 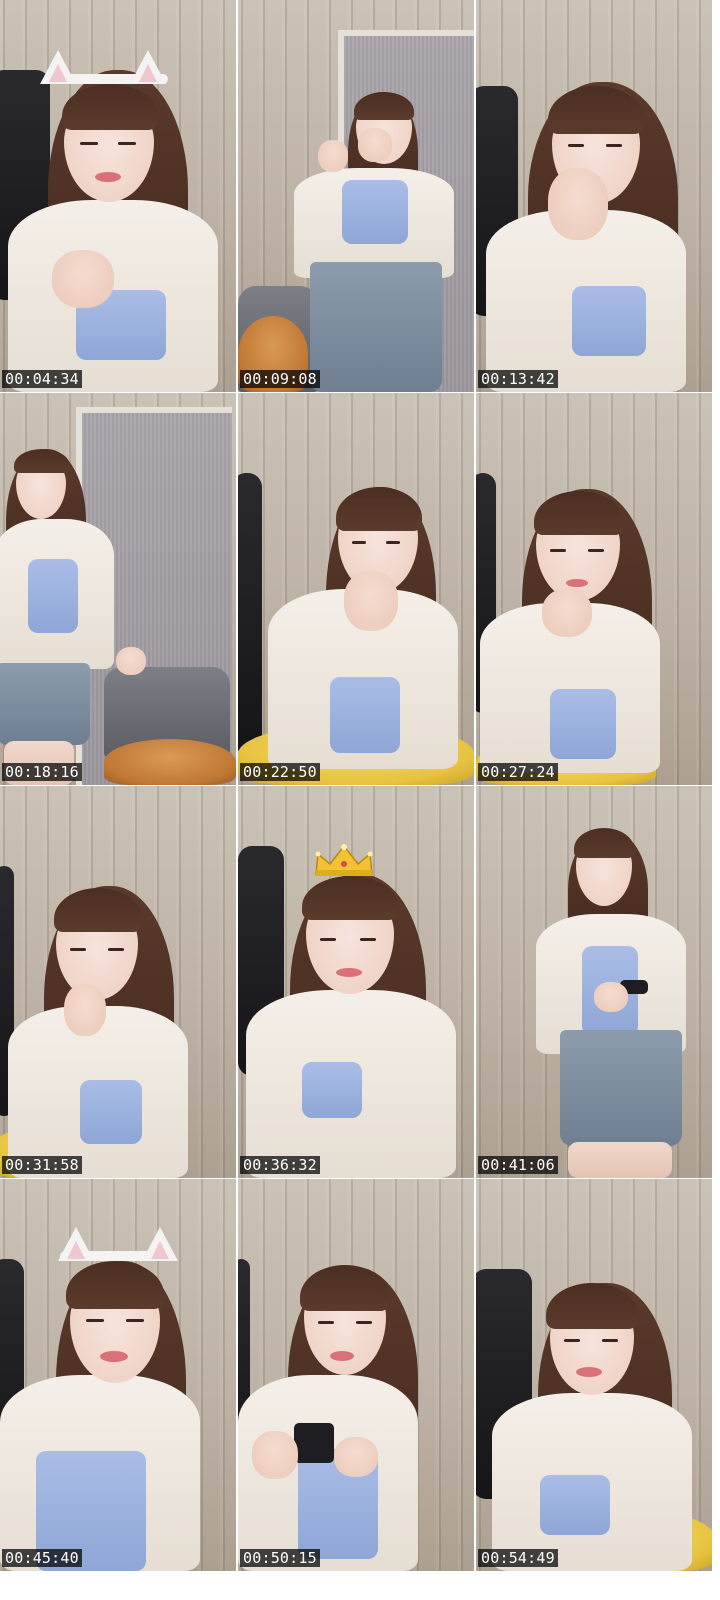 What do you see at coordinates (42, 1165) in the screenshot?
I see `frame-timestamp: 00:31:58` at bounding box center [42, 1165].